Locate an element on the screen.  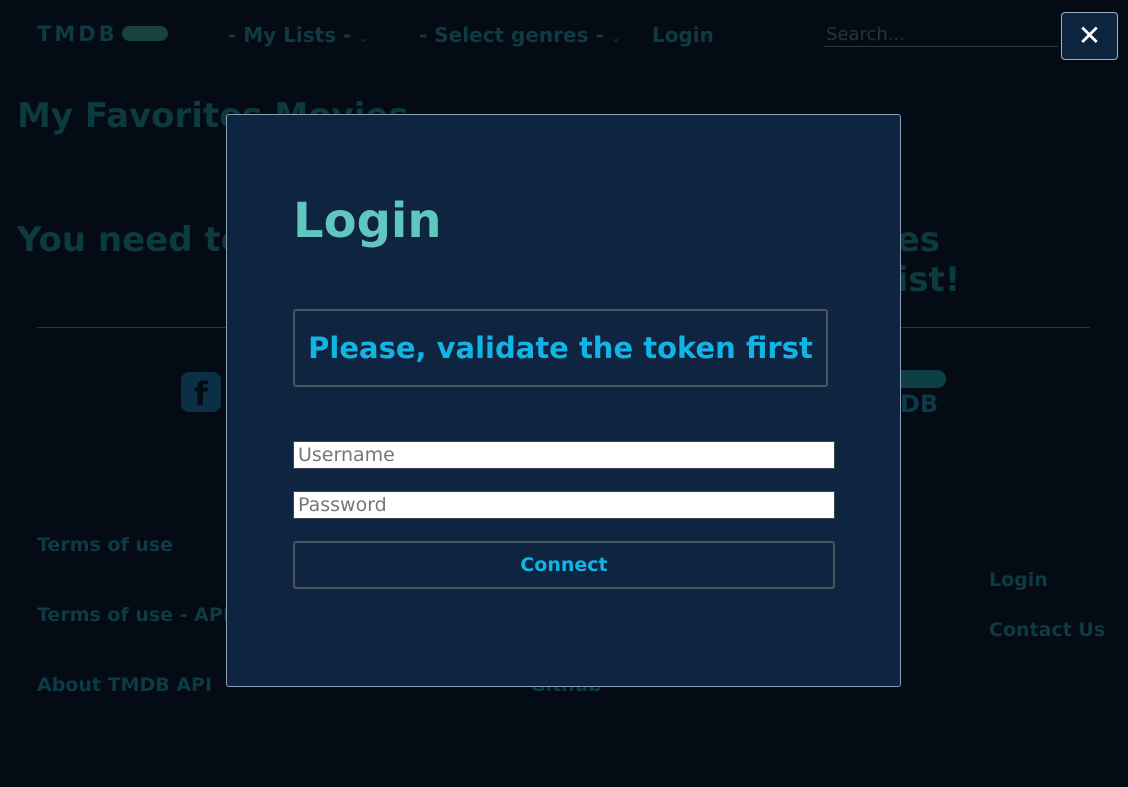
token-alert: Please, validate the token first is located at coordinates (560, 348).